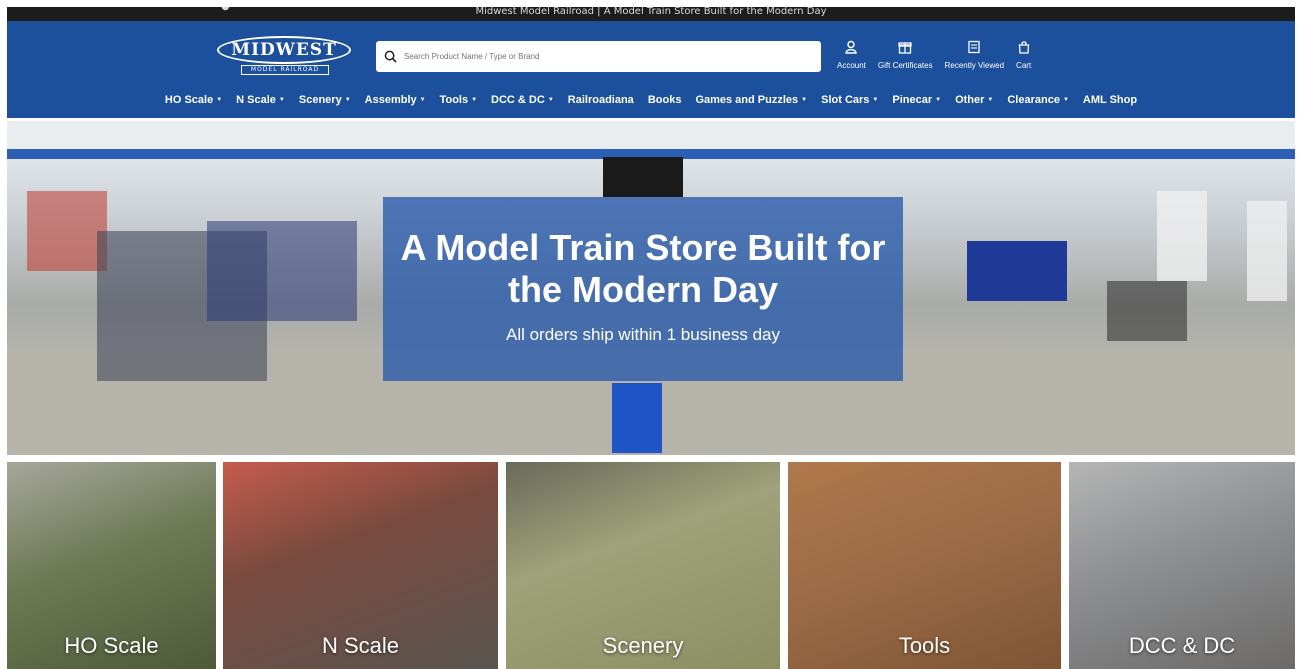 The height and width of the screenshot is (669, 1297). I want to click on gift-certificates-link: Gift Certificates, so click(905, 54).